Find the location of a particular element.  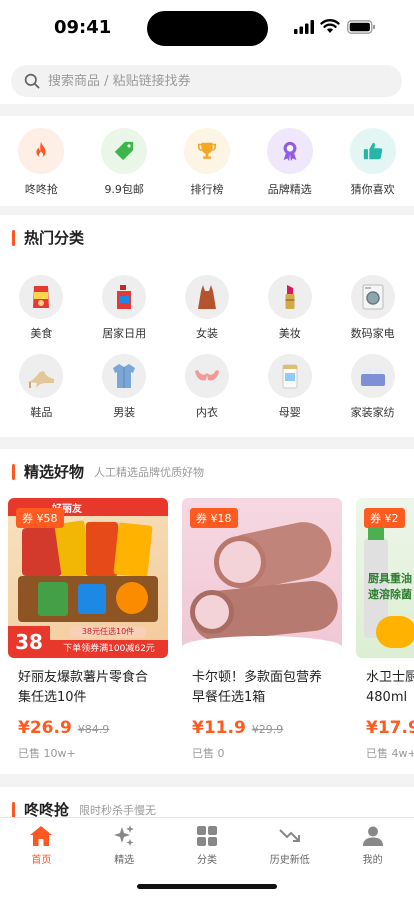

image-tag: 38元任选10件 is located at coordinates (108, 632).